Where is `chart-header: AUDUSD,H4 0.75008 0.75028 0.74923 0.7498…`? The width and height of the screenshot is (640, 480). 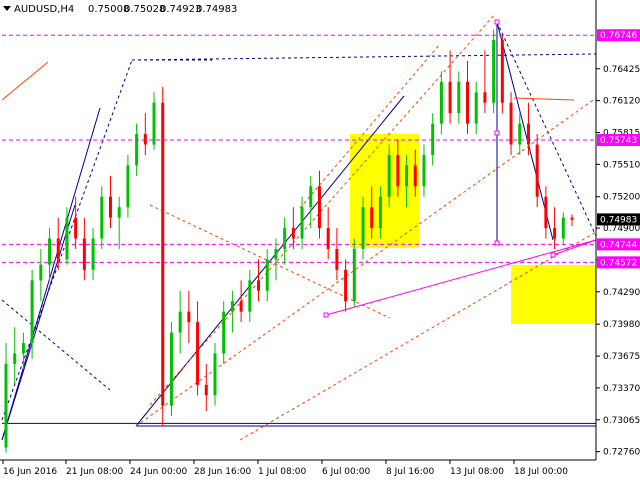 chart-header: AUDUSD,H4 0.75008 0.75028 0.74923 0.7498… is located at coordinates (120, 9).